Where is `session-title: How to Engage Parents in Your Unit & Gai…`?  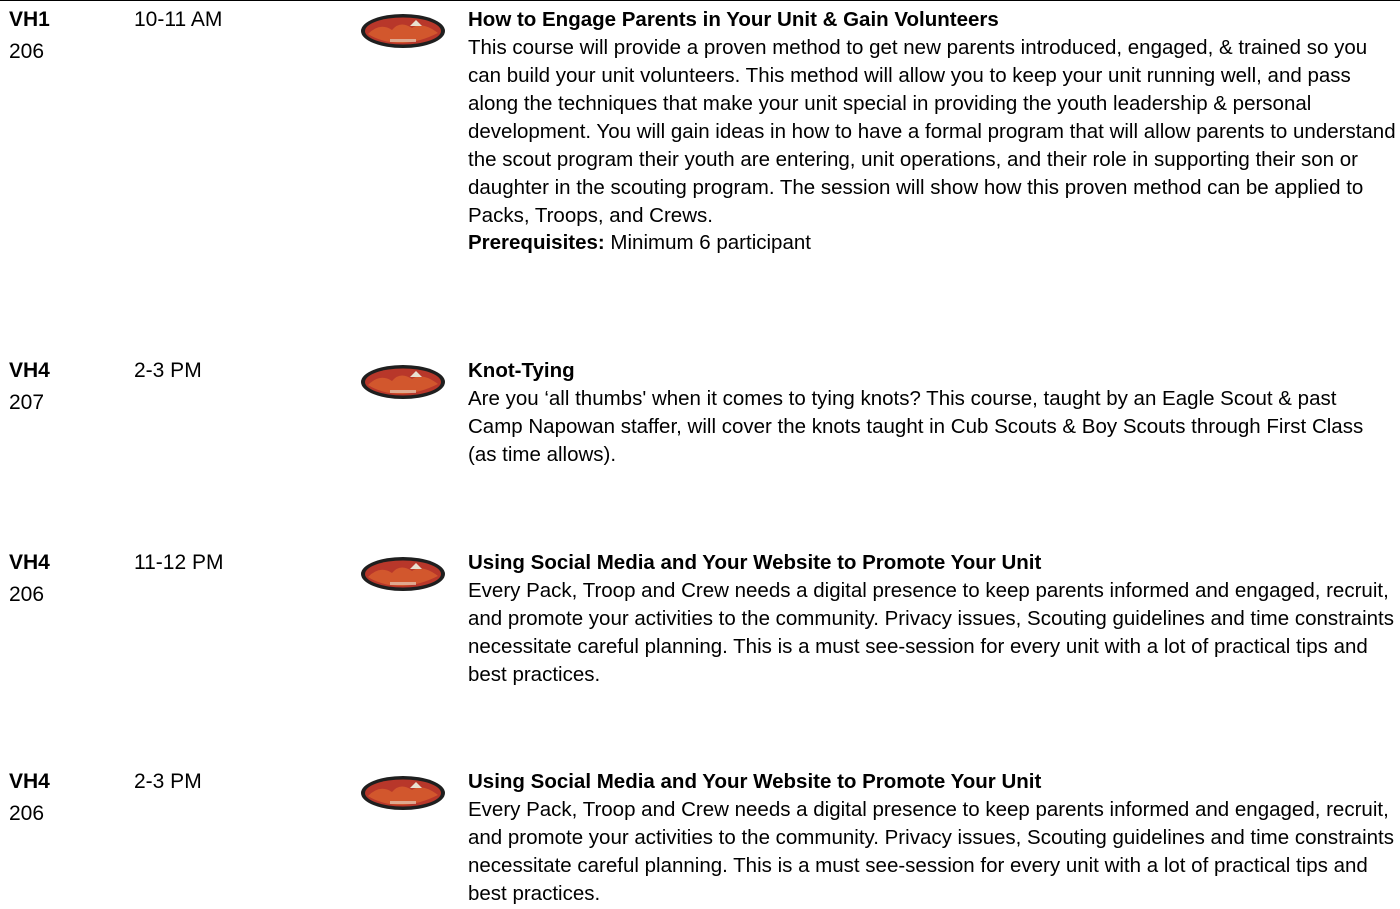 session-title: How to Engage Parents in Your Unit & Gai… is located at coordinates (733, 19).